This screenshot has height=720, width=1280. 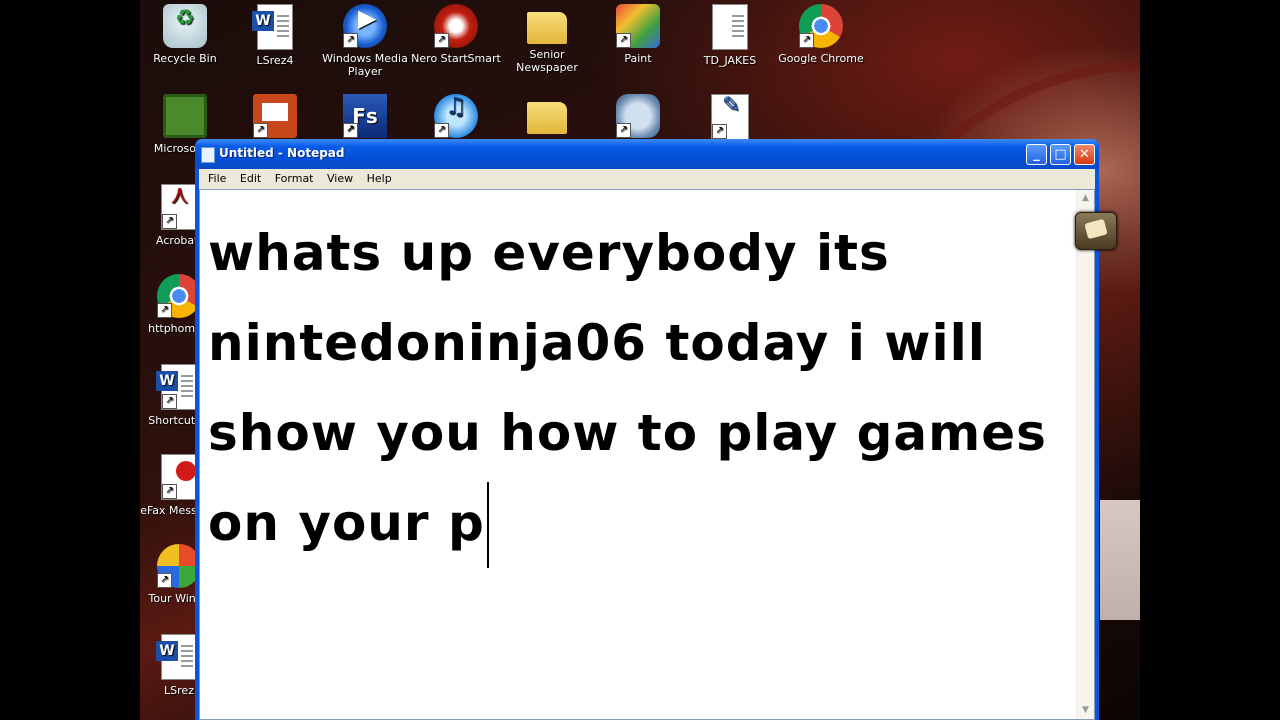 What do you see at coordinates (179, 477) in the screenshot?
I see `efax-icon: ↗` at bounding box center [179, 477].